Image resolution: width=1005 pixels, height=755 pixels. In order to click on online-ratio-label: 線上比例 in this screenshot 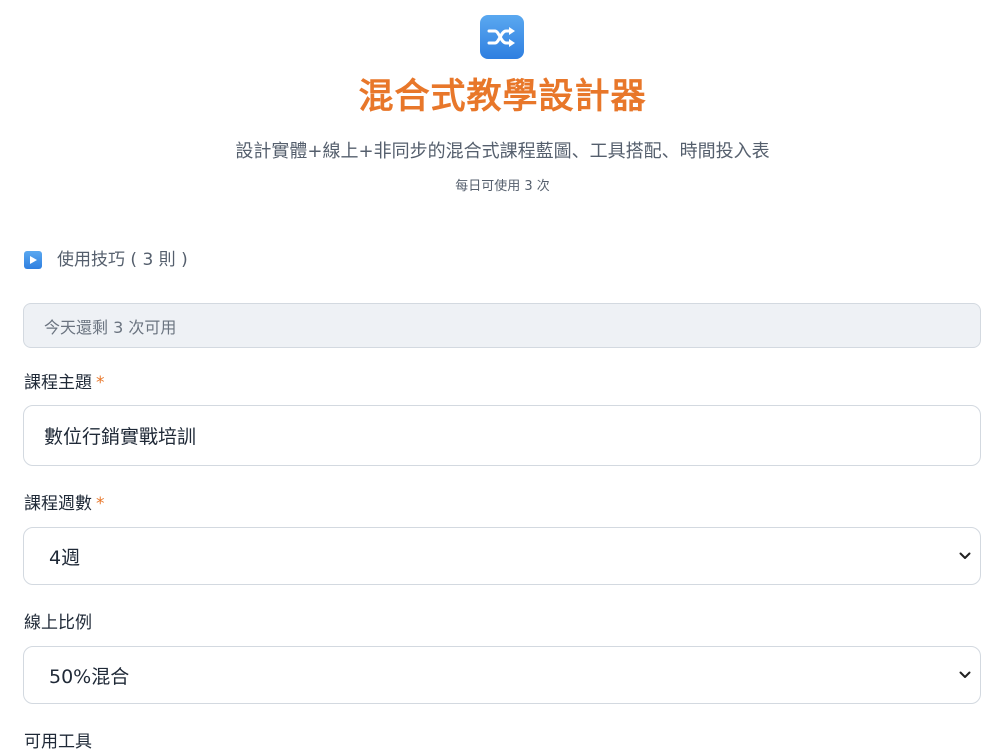, I will do `click(58, 623)`.